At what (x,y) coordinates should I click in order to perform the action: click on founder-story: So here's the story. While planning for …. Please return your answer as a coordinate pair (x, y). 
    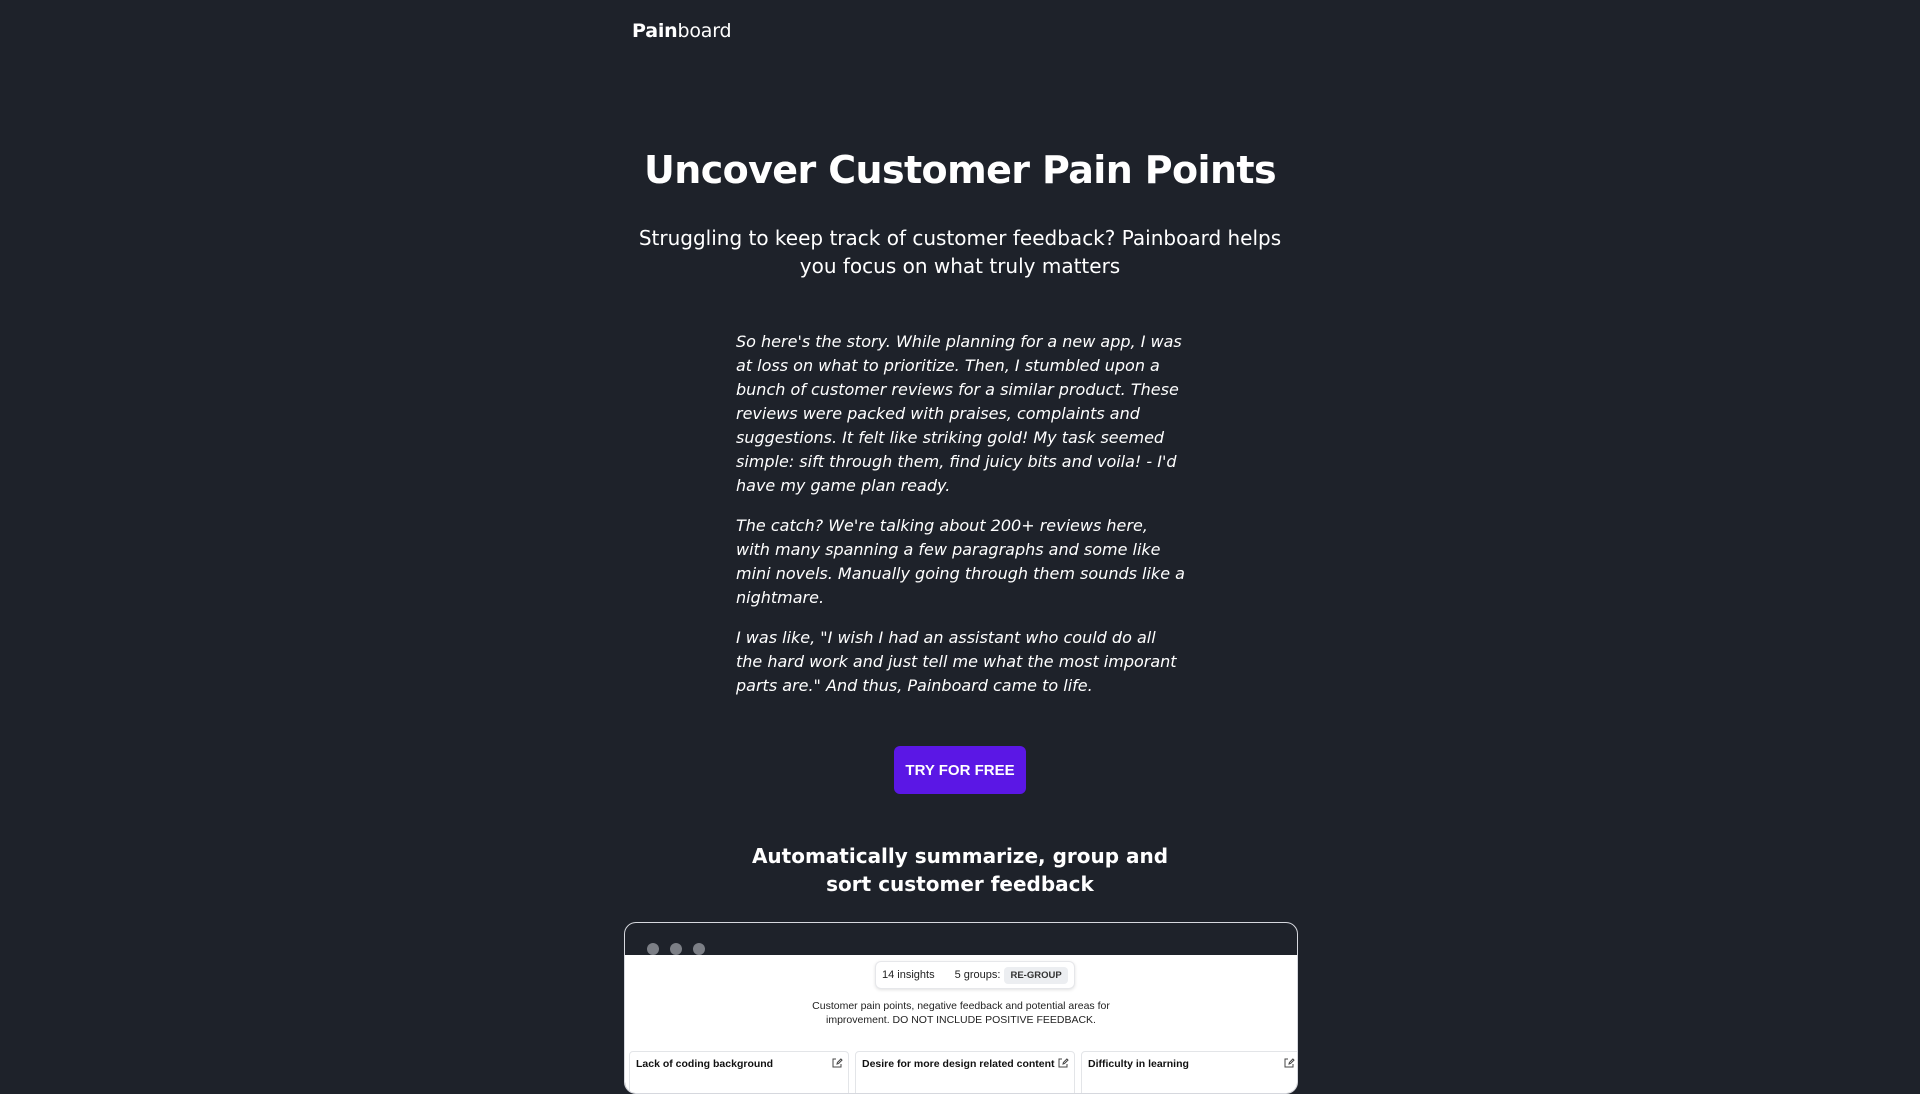
    Looking at the image, I should click on (961, 522).